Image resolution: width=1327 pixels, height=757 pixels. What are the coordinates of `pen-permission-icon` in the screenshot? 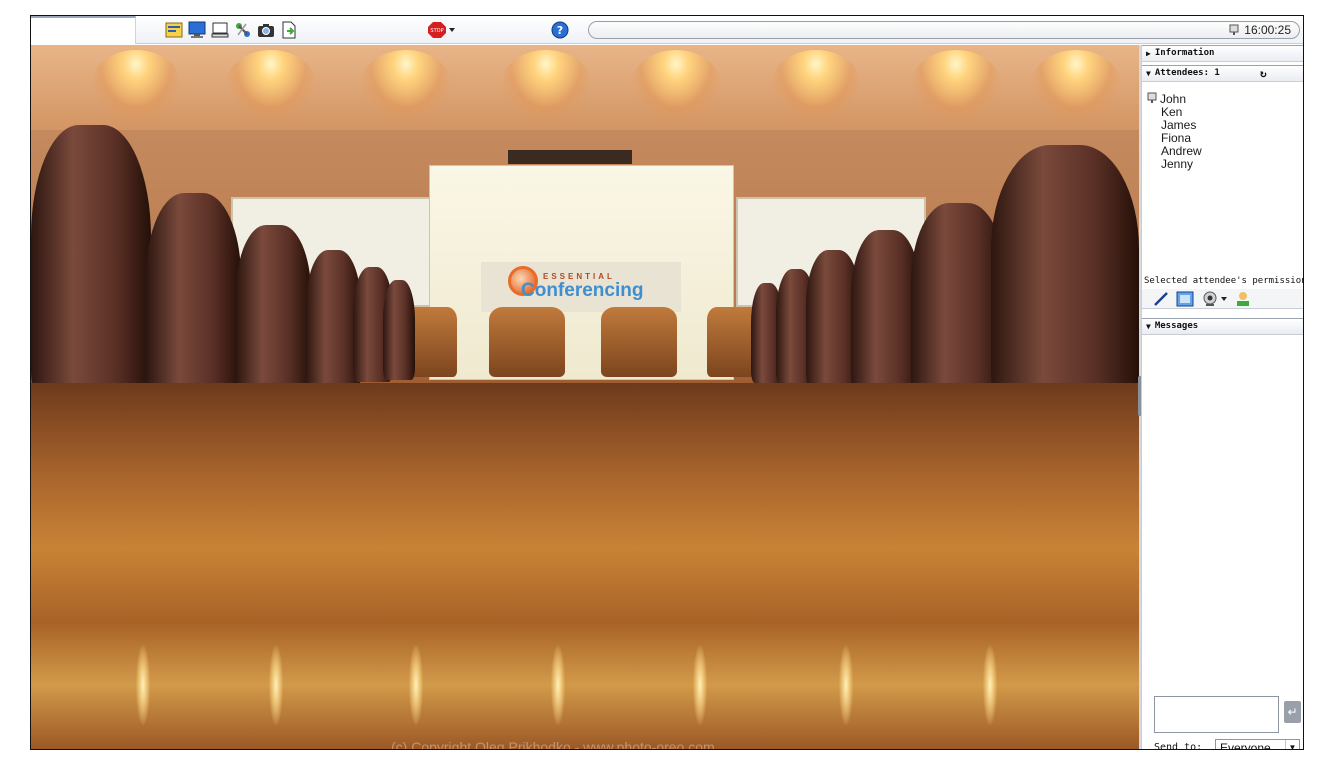 It's located at (1161, 299).